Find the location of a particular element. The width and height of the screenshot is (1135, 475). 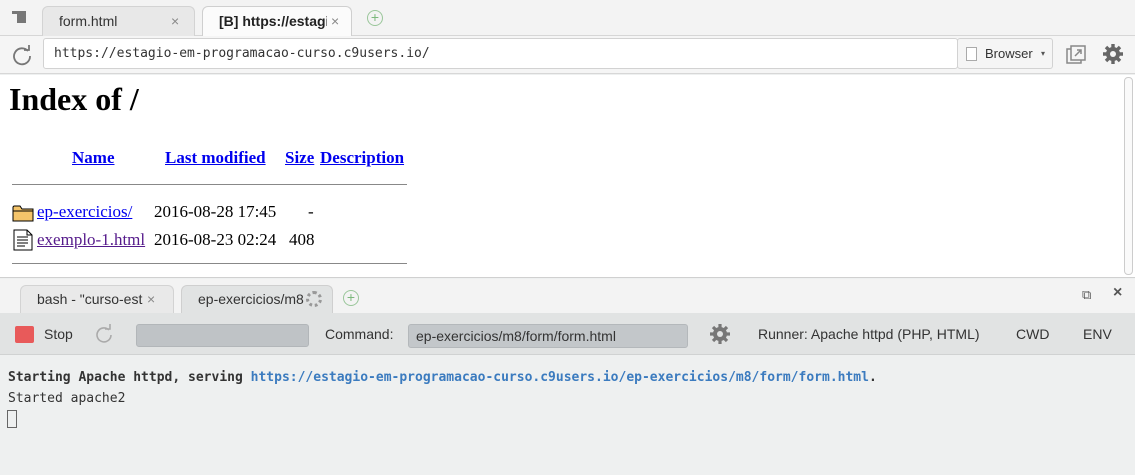

table-row: exemplo-1.html 2016-08-23 02:24 408 is located at coordinates (202, 240).